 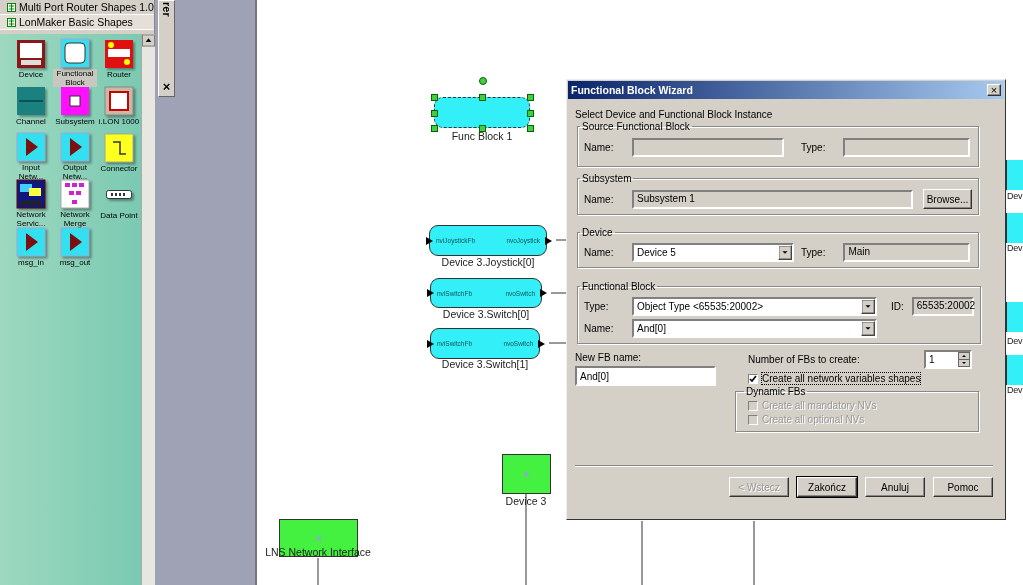 What do you see at coordinates (77, 7) in the screenshot?
I see `stencil-header: Multi Port Router Shapes 1.0` at bounding box center [77, 7].